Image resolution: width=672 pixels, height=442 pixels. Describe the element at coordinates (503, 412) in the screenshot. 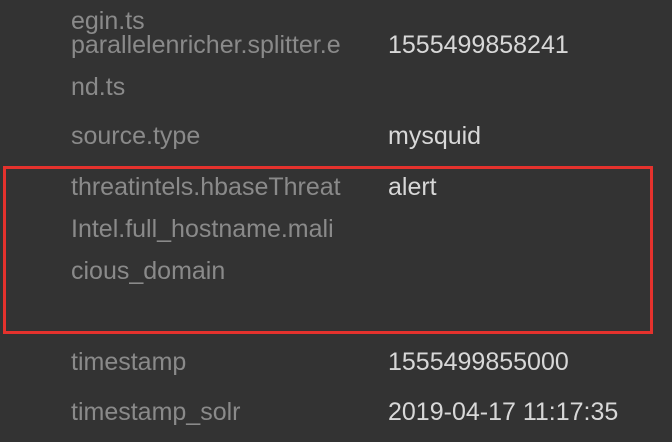

I see `field-value: 2019-04-17 11:17:35` at that location.